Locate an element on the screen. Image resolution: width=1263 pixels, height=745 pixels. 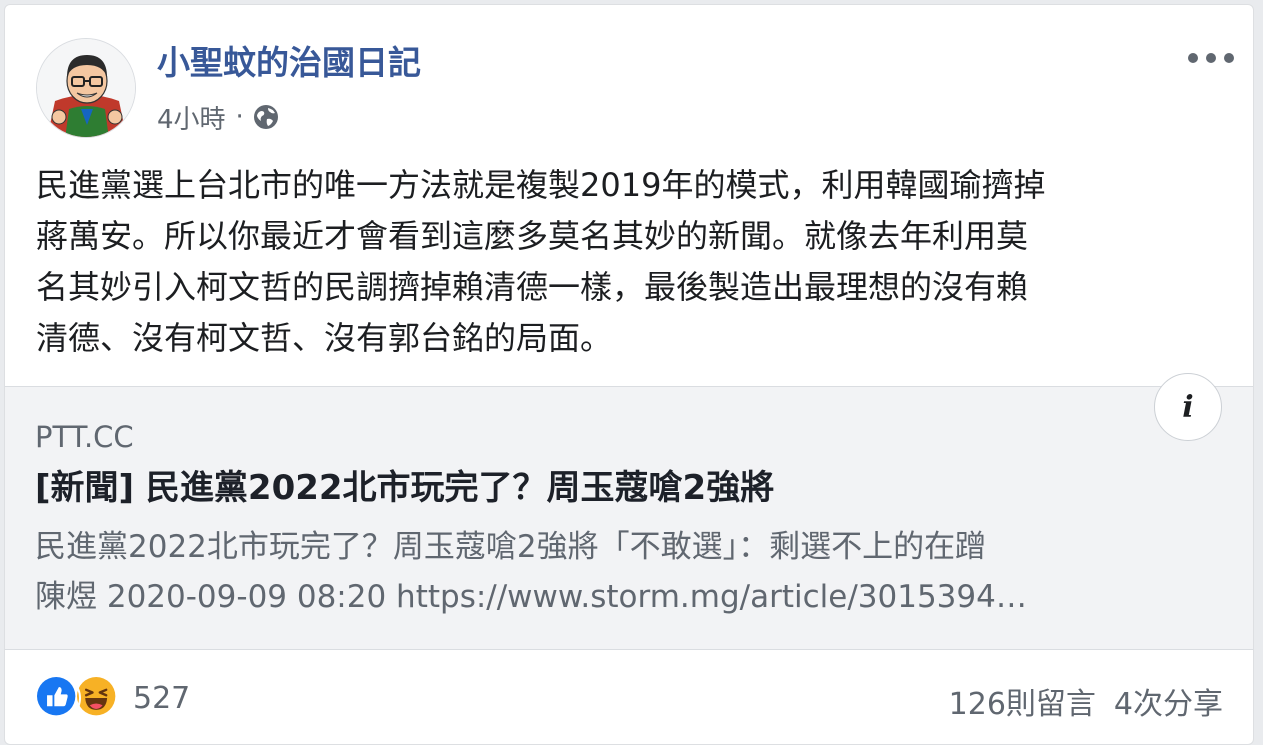
reactions-summary: 527 is located at coordinates (112, 698).